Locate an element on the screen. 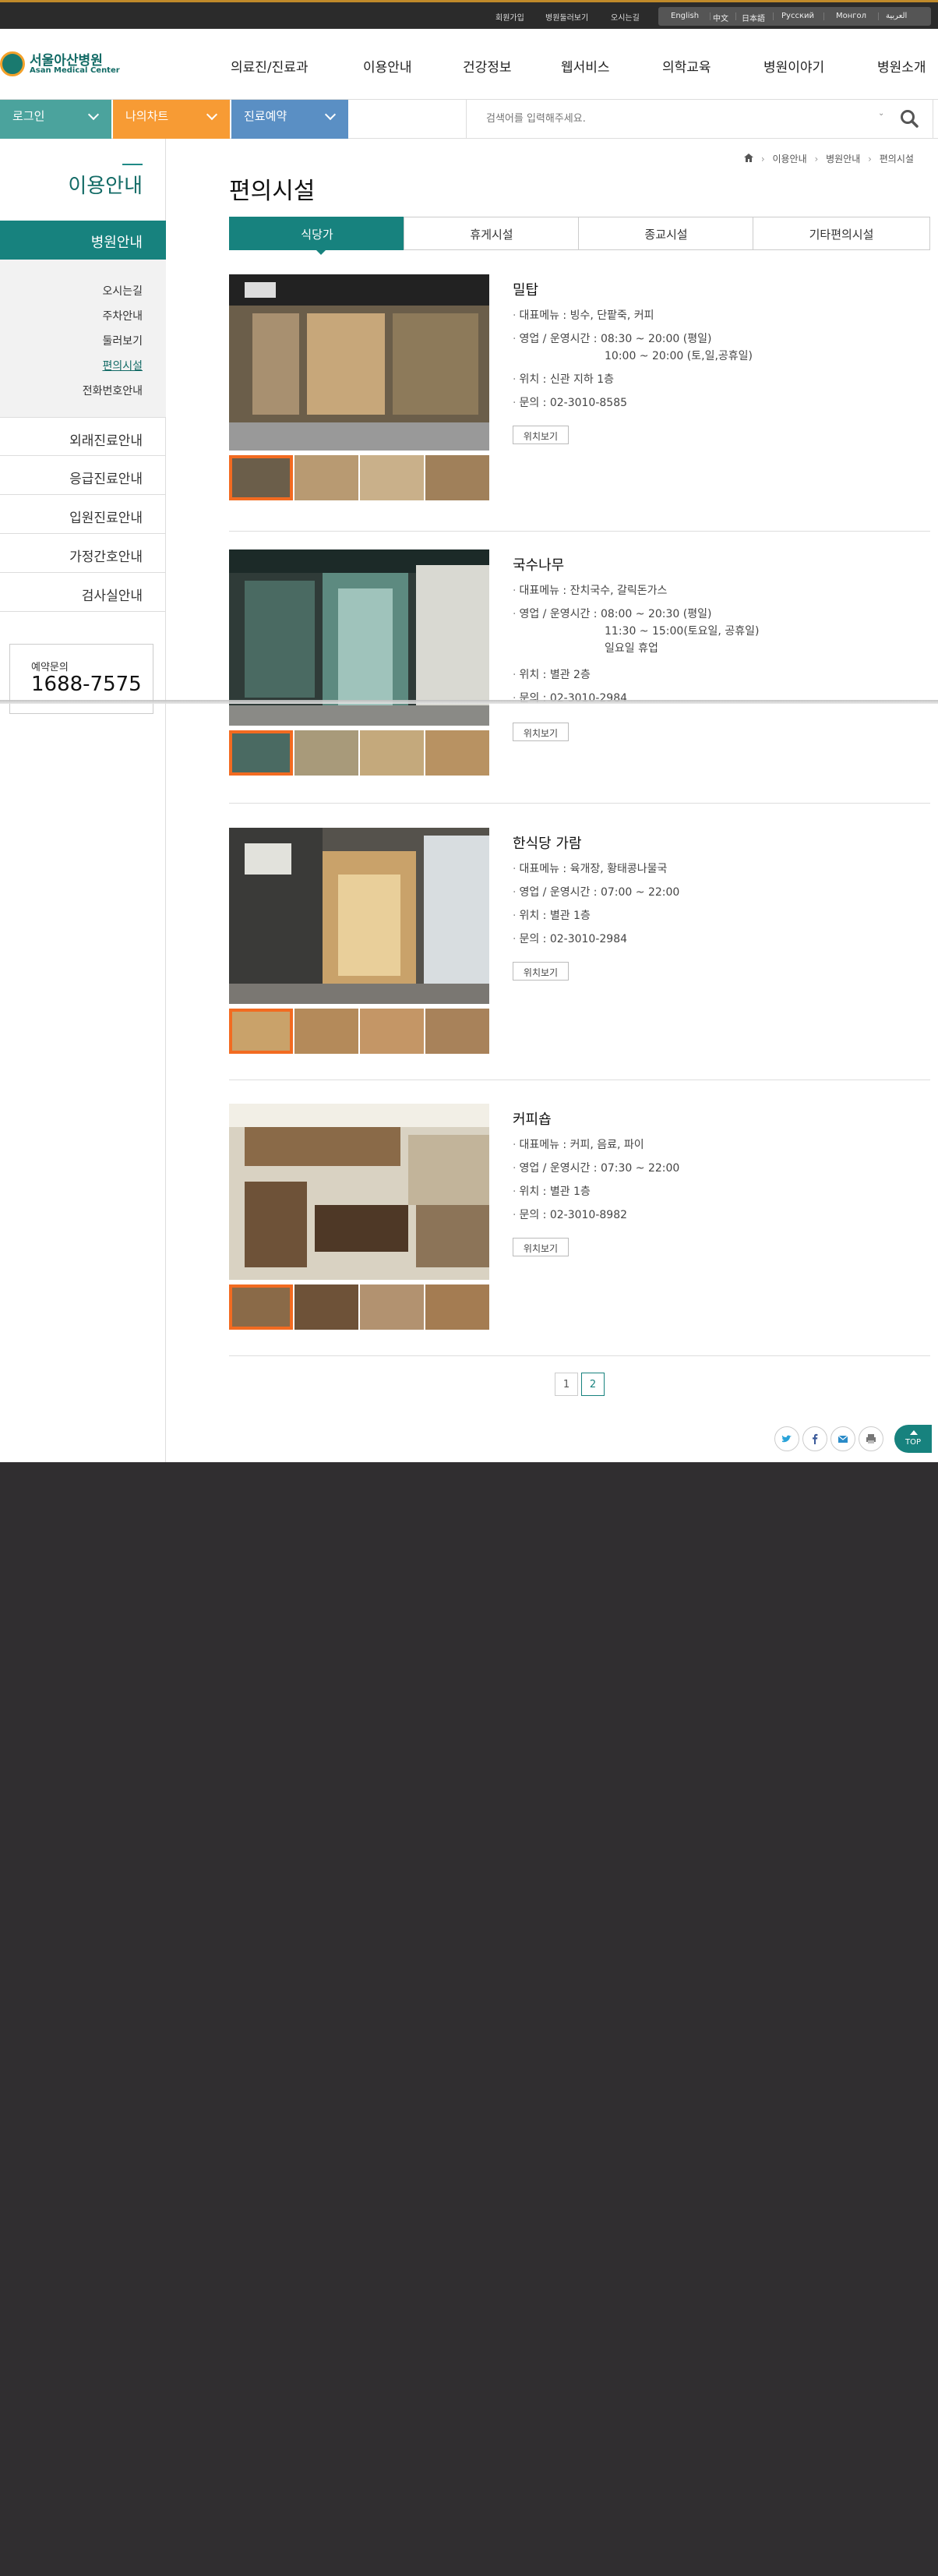  facility-info-line: 11:30 ~ 15:00(토요일, 공휴일) is located at coordinates (682, 631).